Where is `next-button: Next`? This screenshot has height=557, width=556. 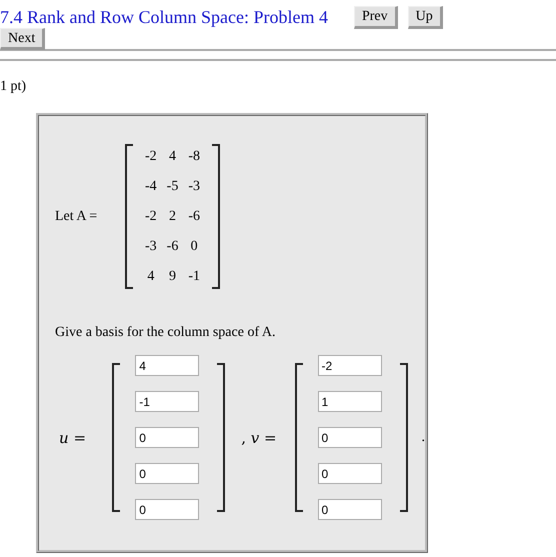 next-button: Next is located at coordinates (23, 39).